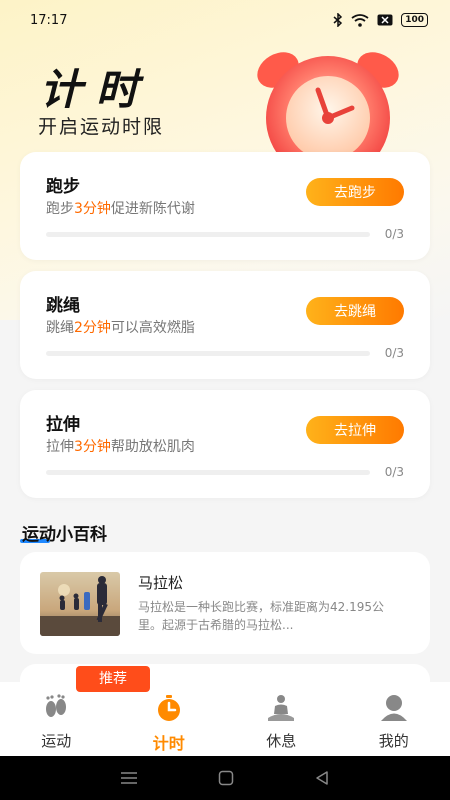  I want to click on tab-label: 我的, so click(393, 741).